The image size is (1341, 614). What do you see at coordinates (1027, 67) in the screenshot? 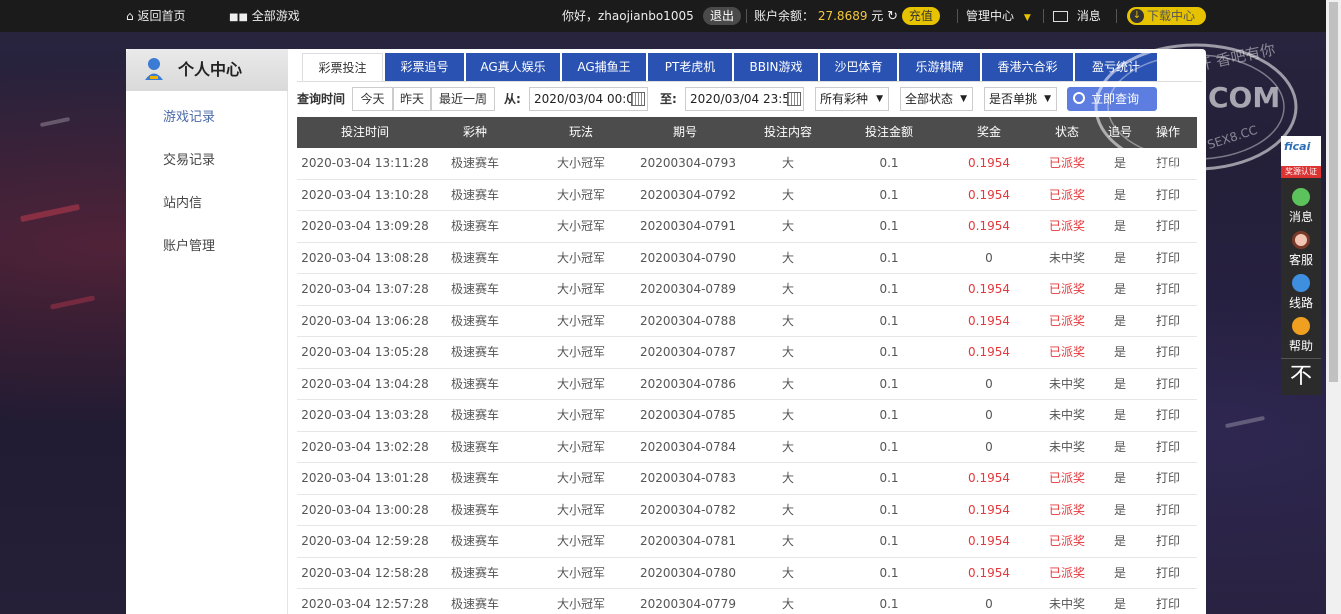
I see `tab-hk-mark-six: 香港六合彩` at bounding box center [1027, 67].